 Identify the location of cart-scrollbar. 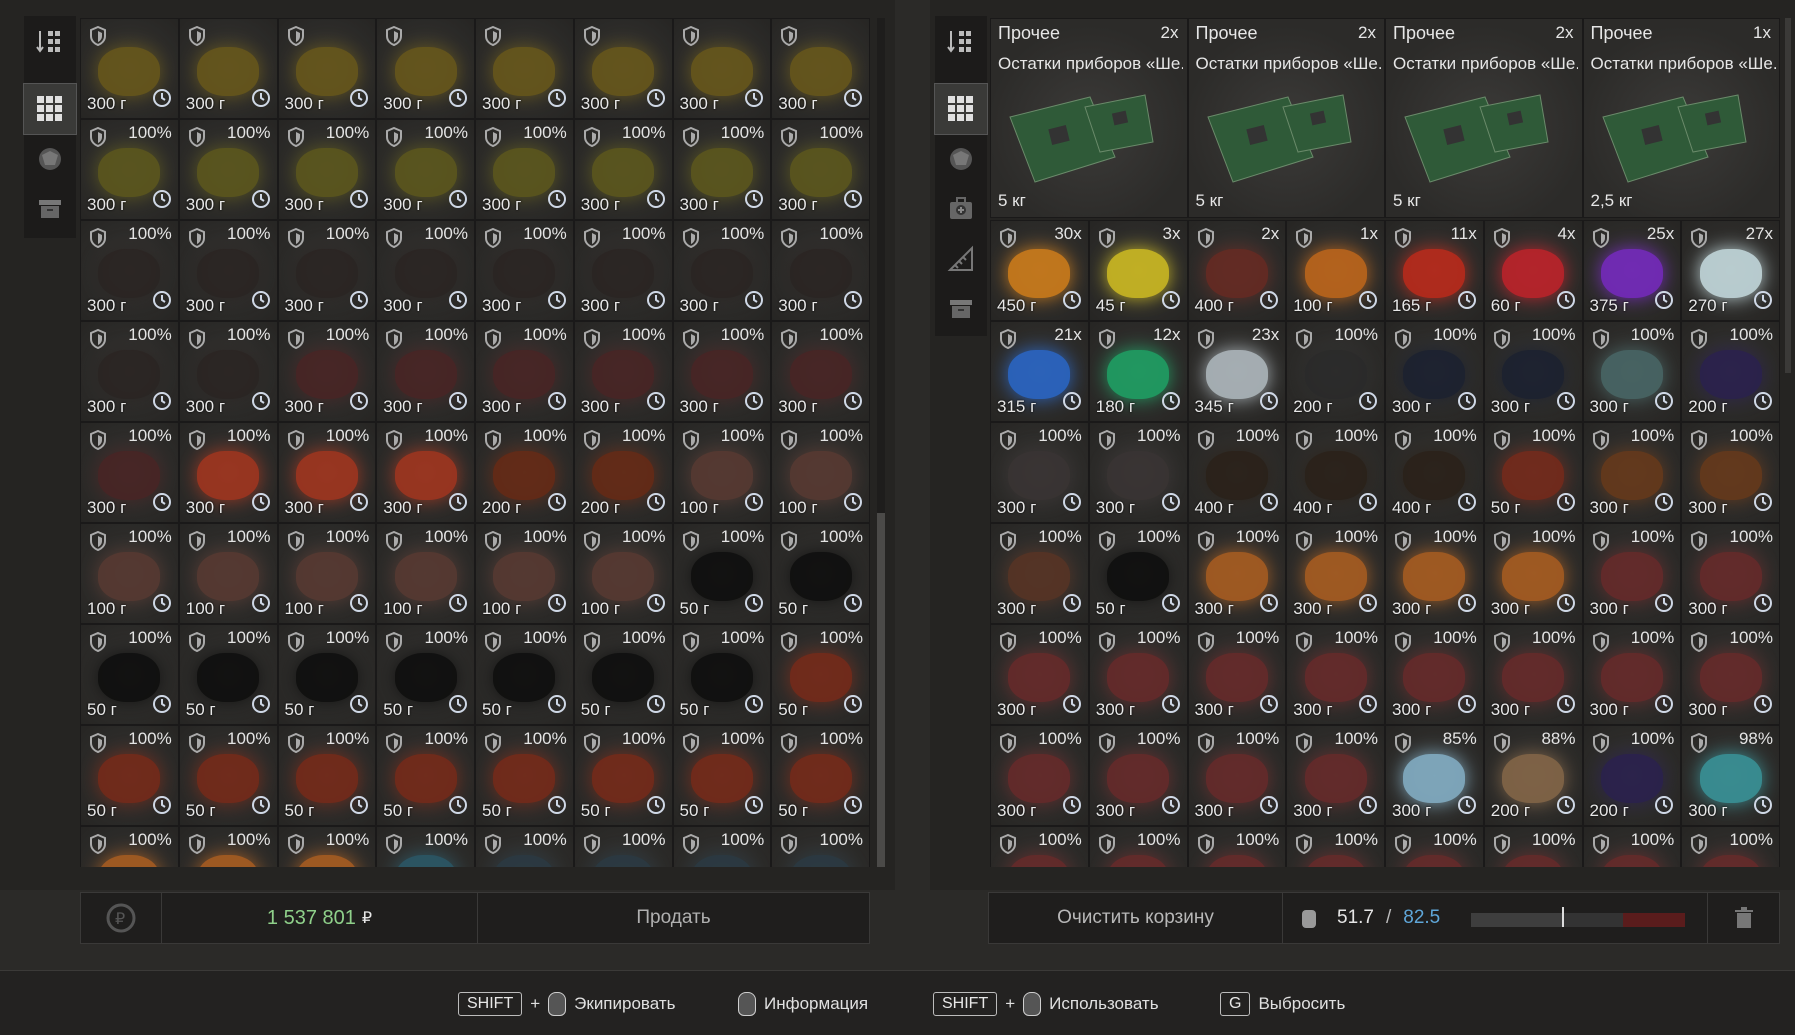
(1788, 195).